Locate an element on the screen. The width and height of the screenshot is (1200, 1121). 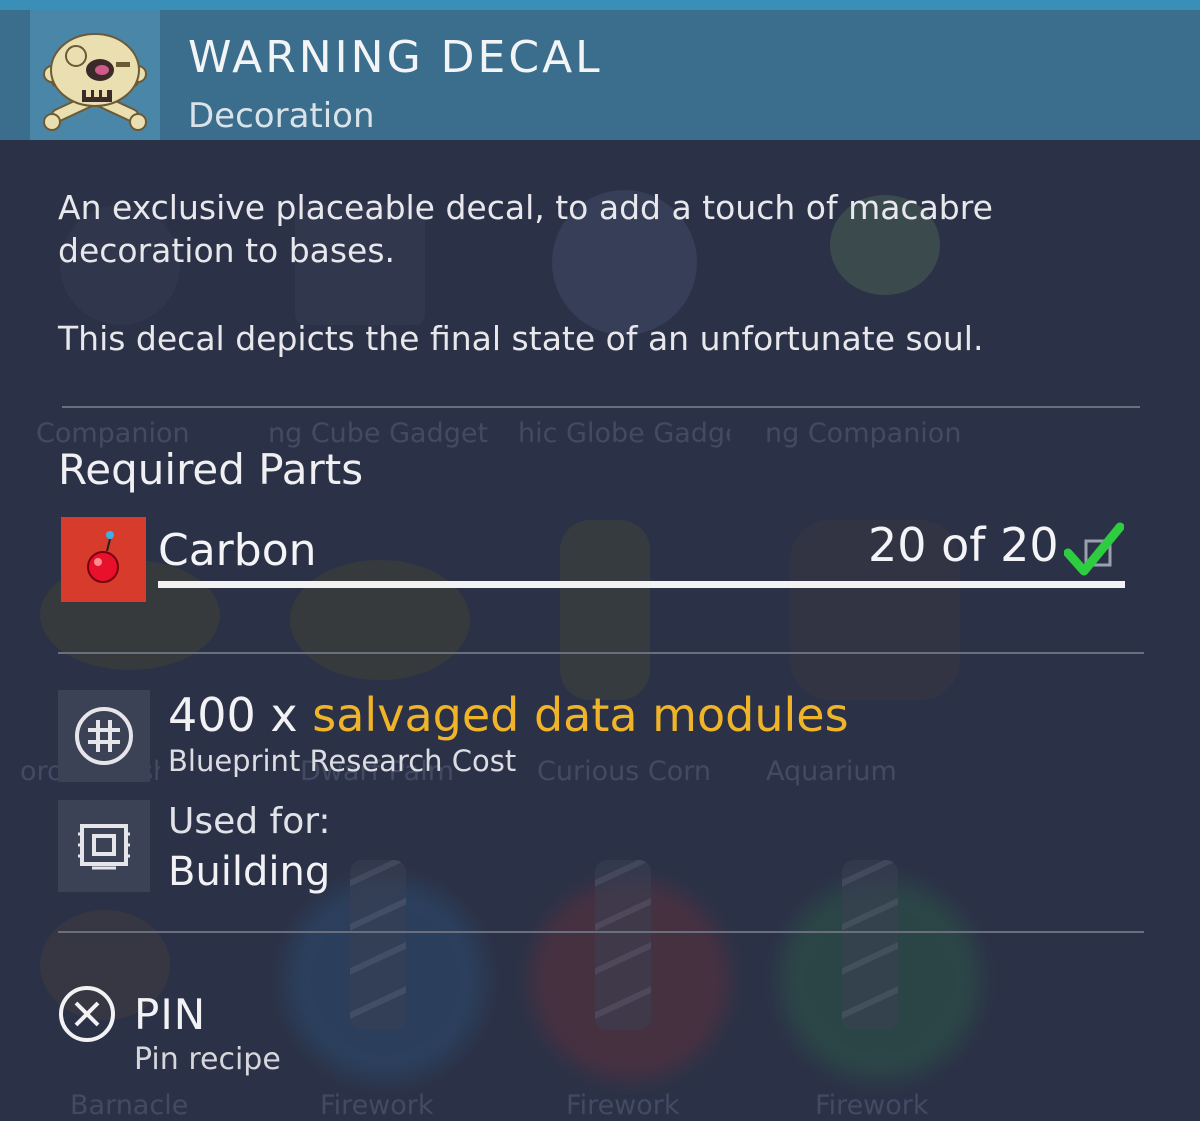
used-for-label: Used for: is located at coordinates (249, 821).